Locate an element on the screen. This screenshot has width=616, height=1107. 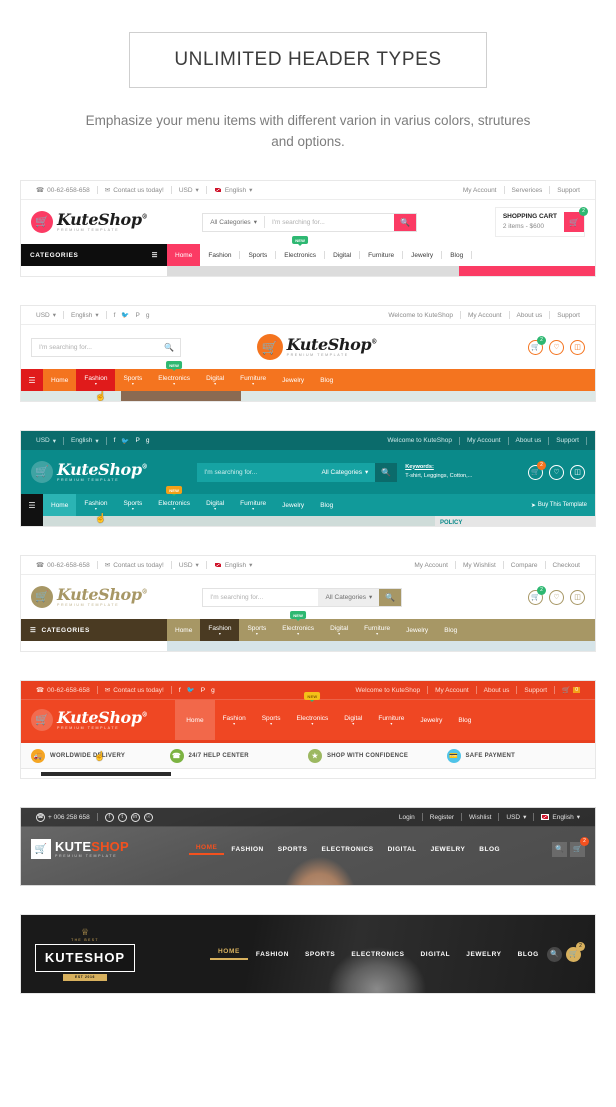
buy-template-link: ➤ Buy This Template is located at coordinates (559, 505).